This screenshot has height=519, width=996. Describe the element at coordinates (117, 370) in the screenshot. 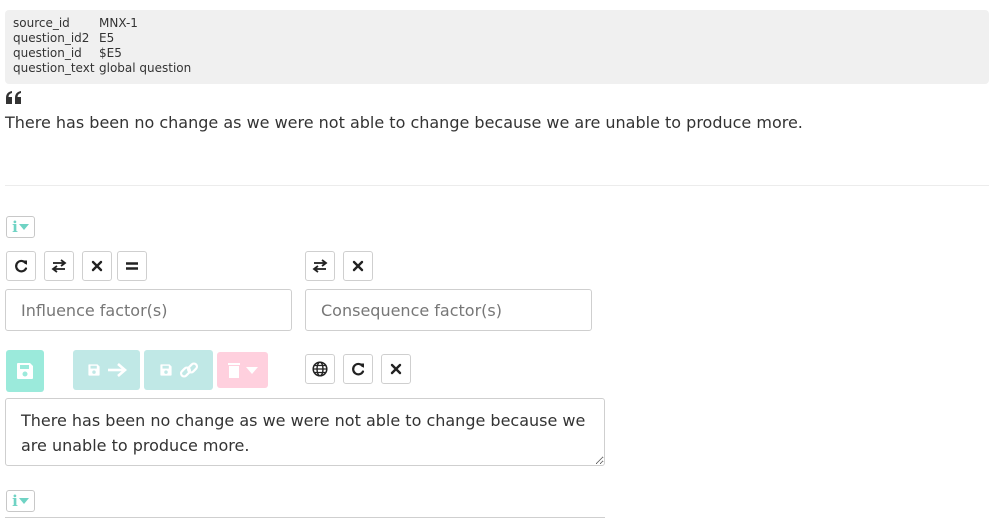

I see `arrow-right-icon` at that location.